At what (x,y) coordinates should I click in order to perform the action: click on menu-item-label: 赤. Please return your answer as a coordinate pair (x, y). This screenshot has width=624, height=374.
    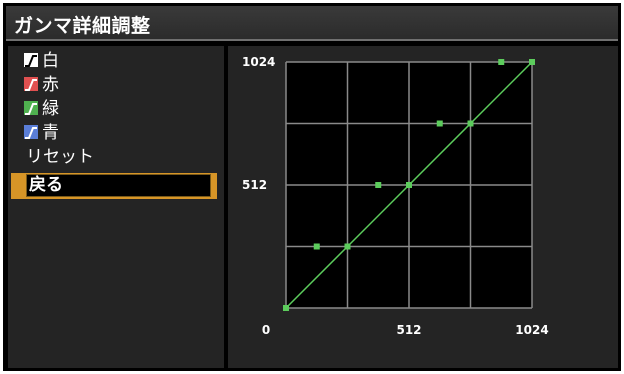
    Looking at the image, I should click on (50, 85).